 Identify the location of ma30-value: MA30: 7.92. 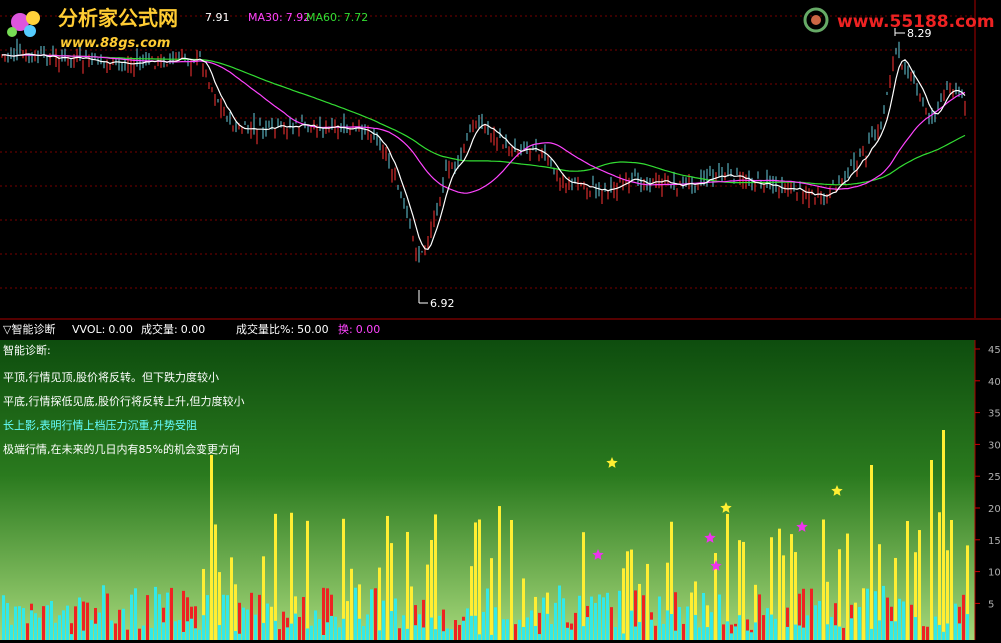
(279, 17).